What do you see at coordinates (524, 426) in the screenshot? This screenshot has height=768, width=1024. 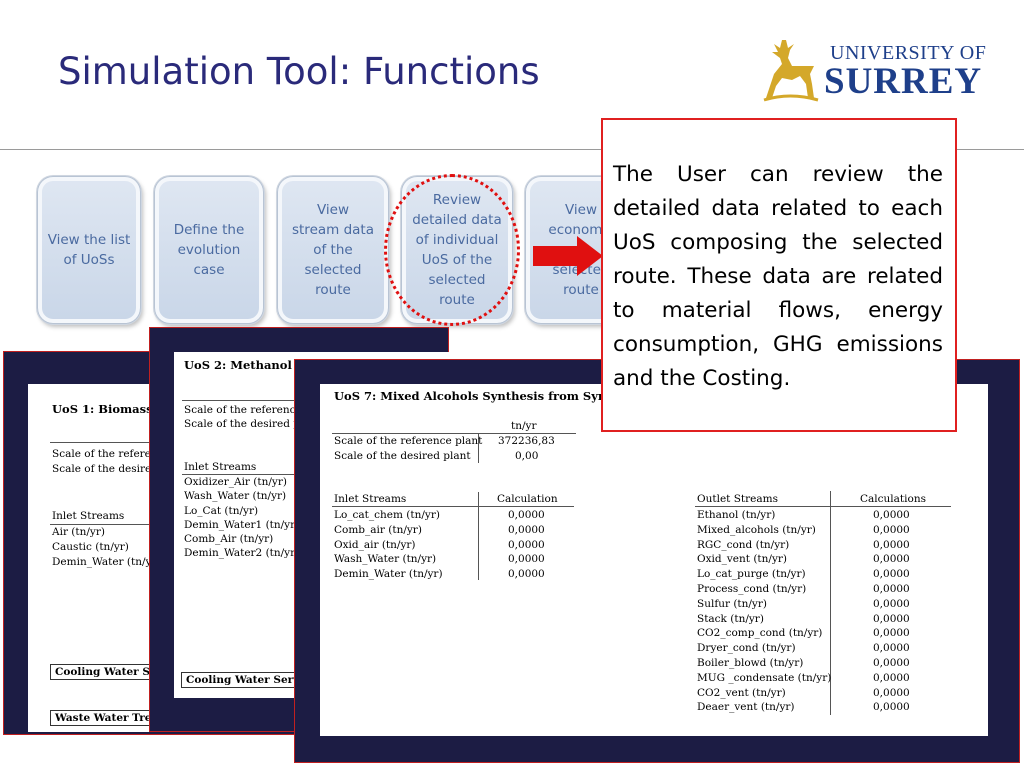 I see `unit-header: tn/yr` at bounding box center [524, 426].